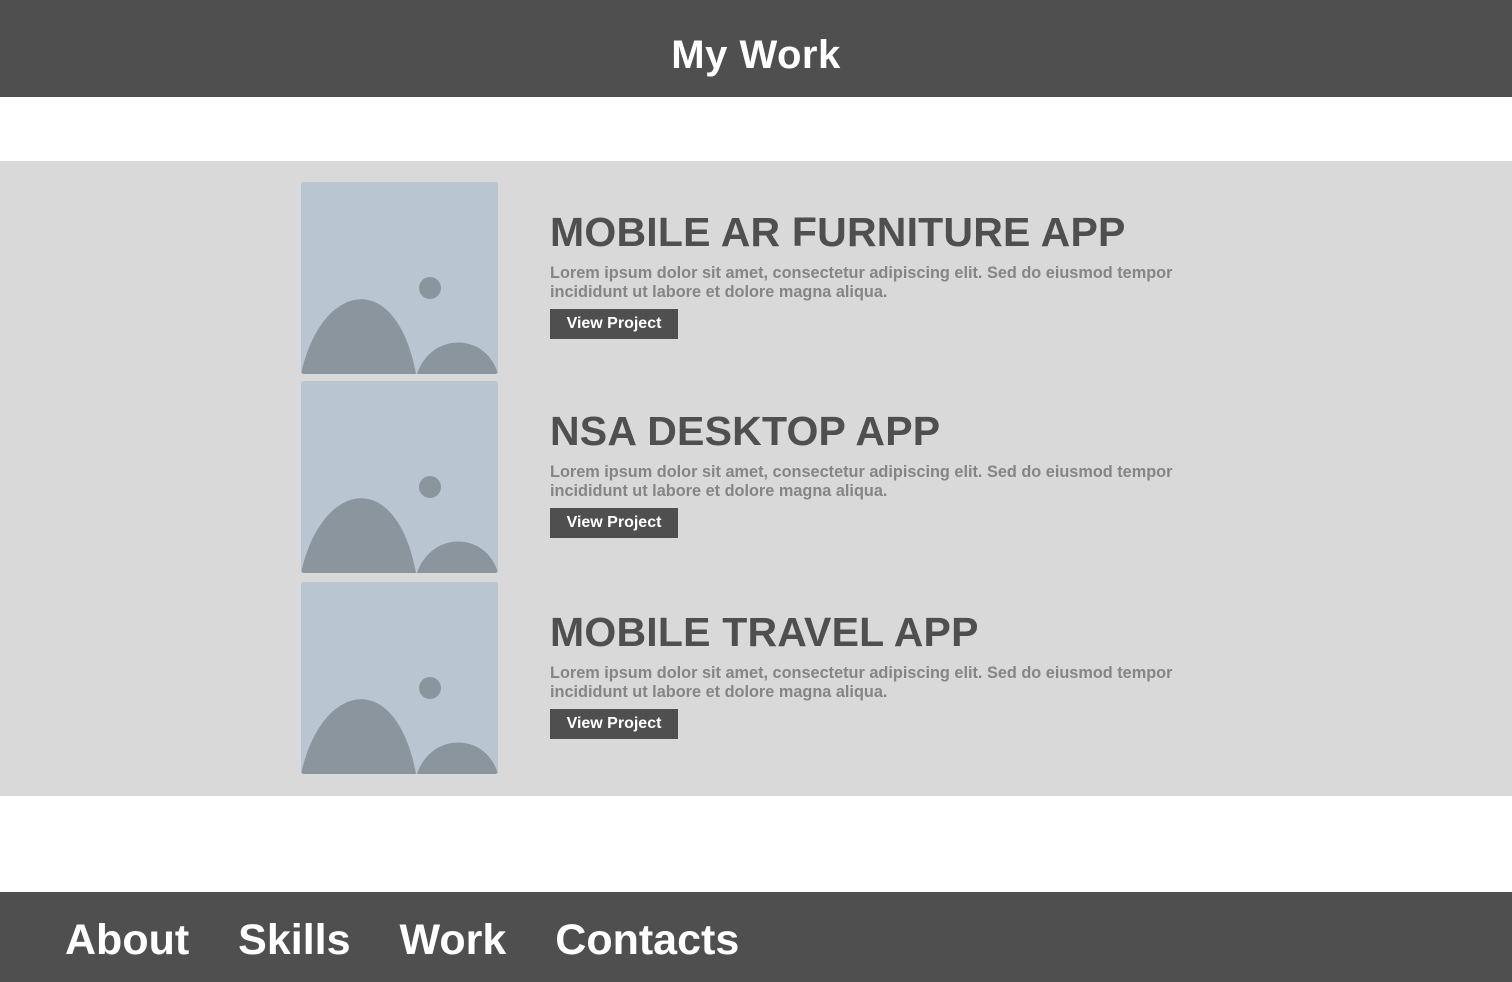  What do you see at coordinates (756, 937) in the screenshot?
I see `page-footer: About Skills Work Contacts` at bounding box center [756, 937].